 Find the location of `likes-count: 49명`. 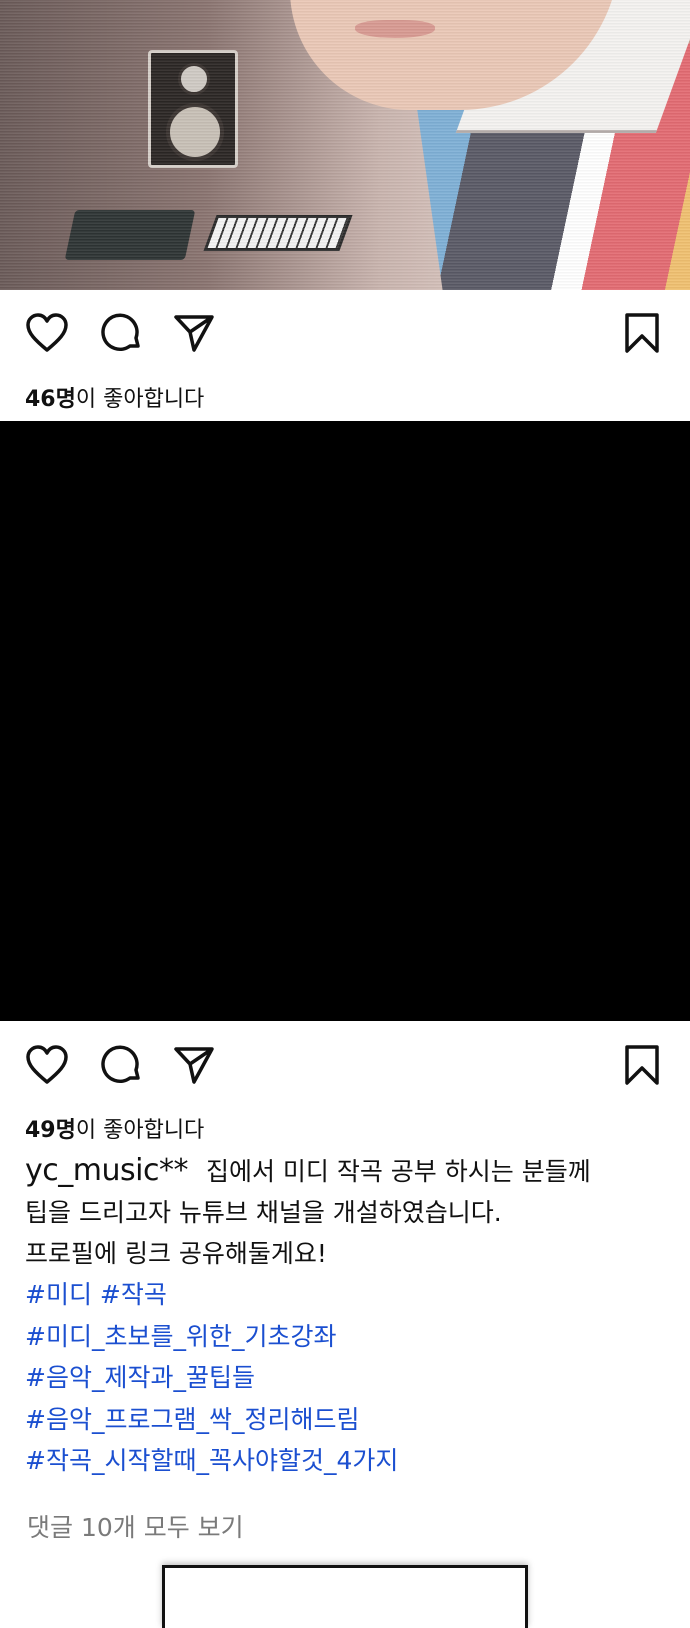

likes-count: 49명 is located at coordinates (50, 1130).